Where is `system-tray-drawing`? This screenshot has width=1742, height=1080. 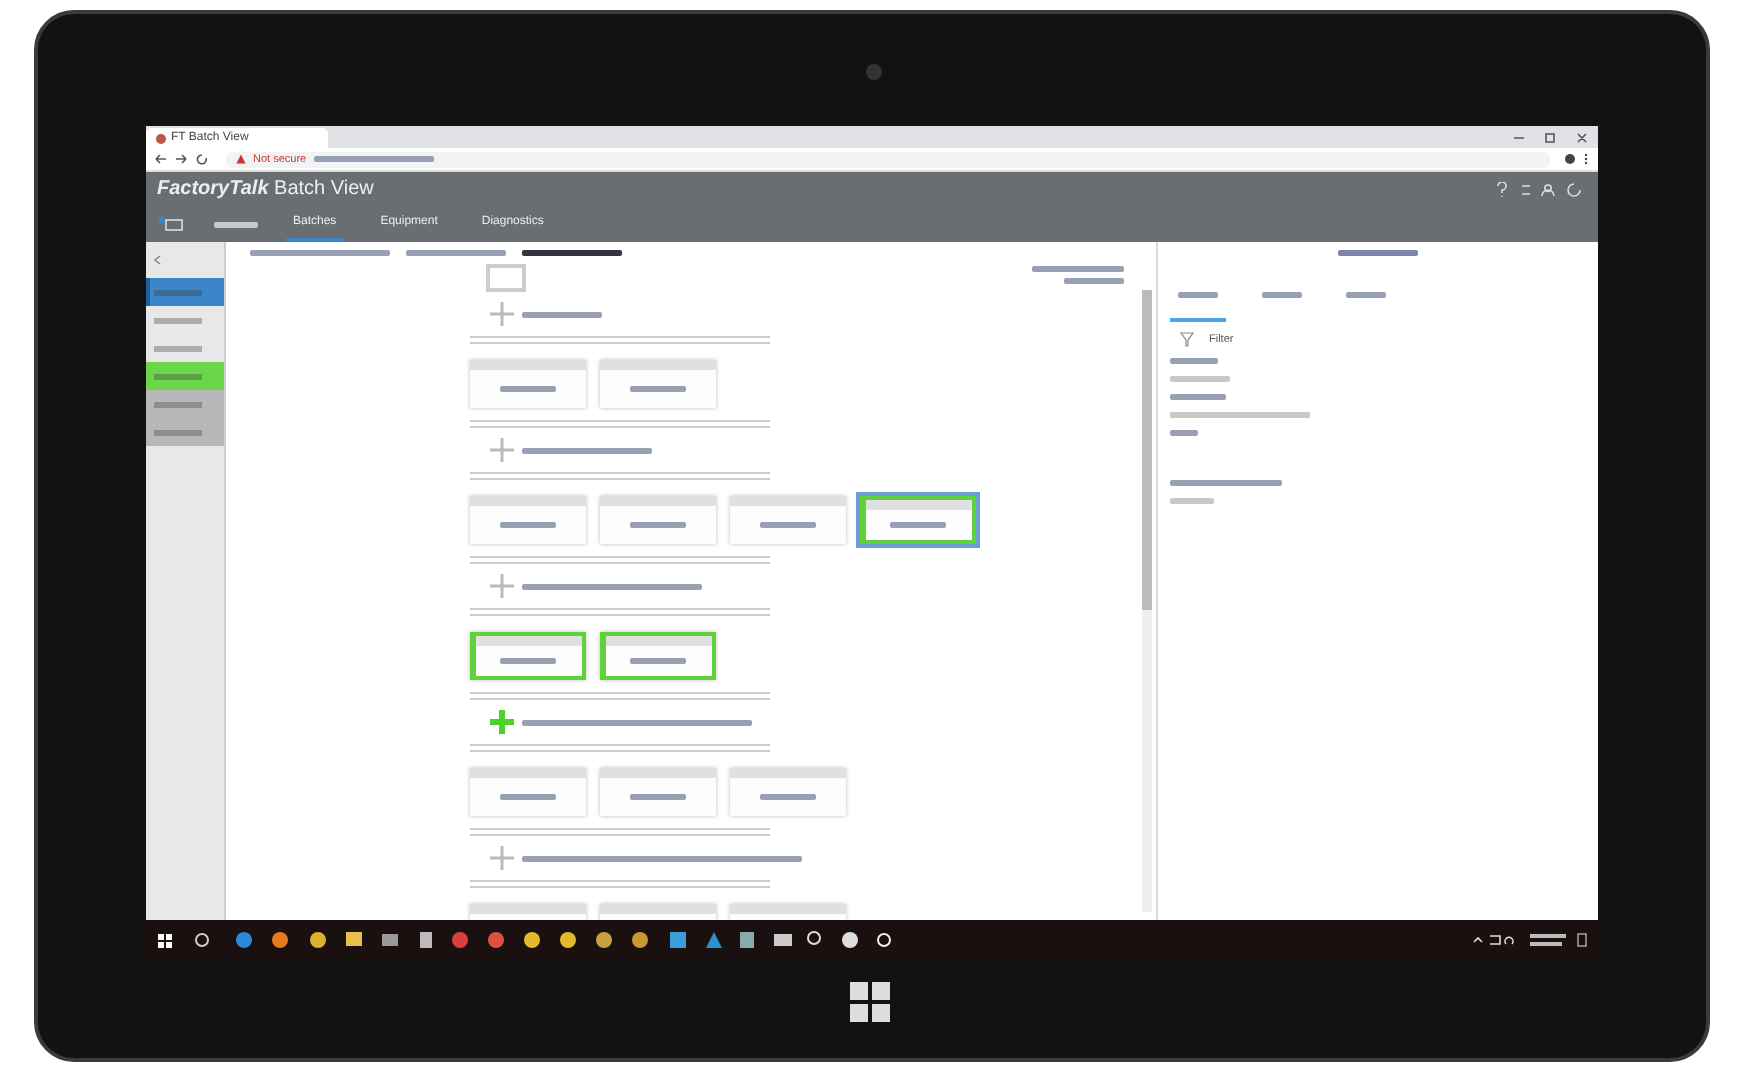
system-tray-drawing is located at coordinates (1529, 940).